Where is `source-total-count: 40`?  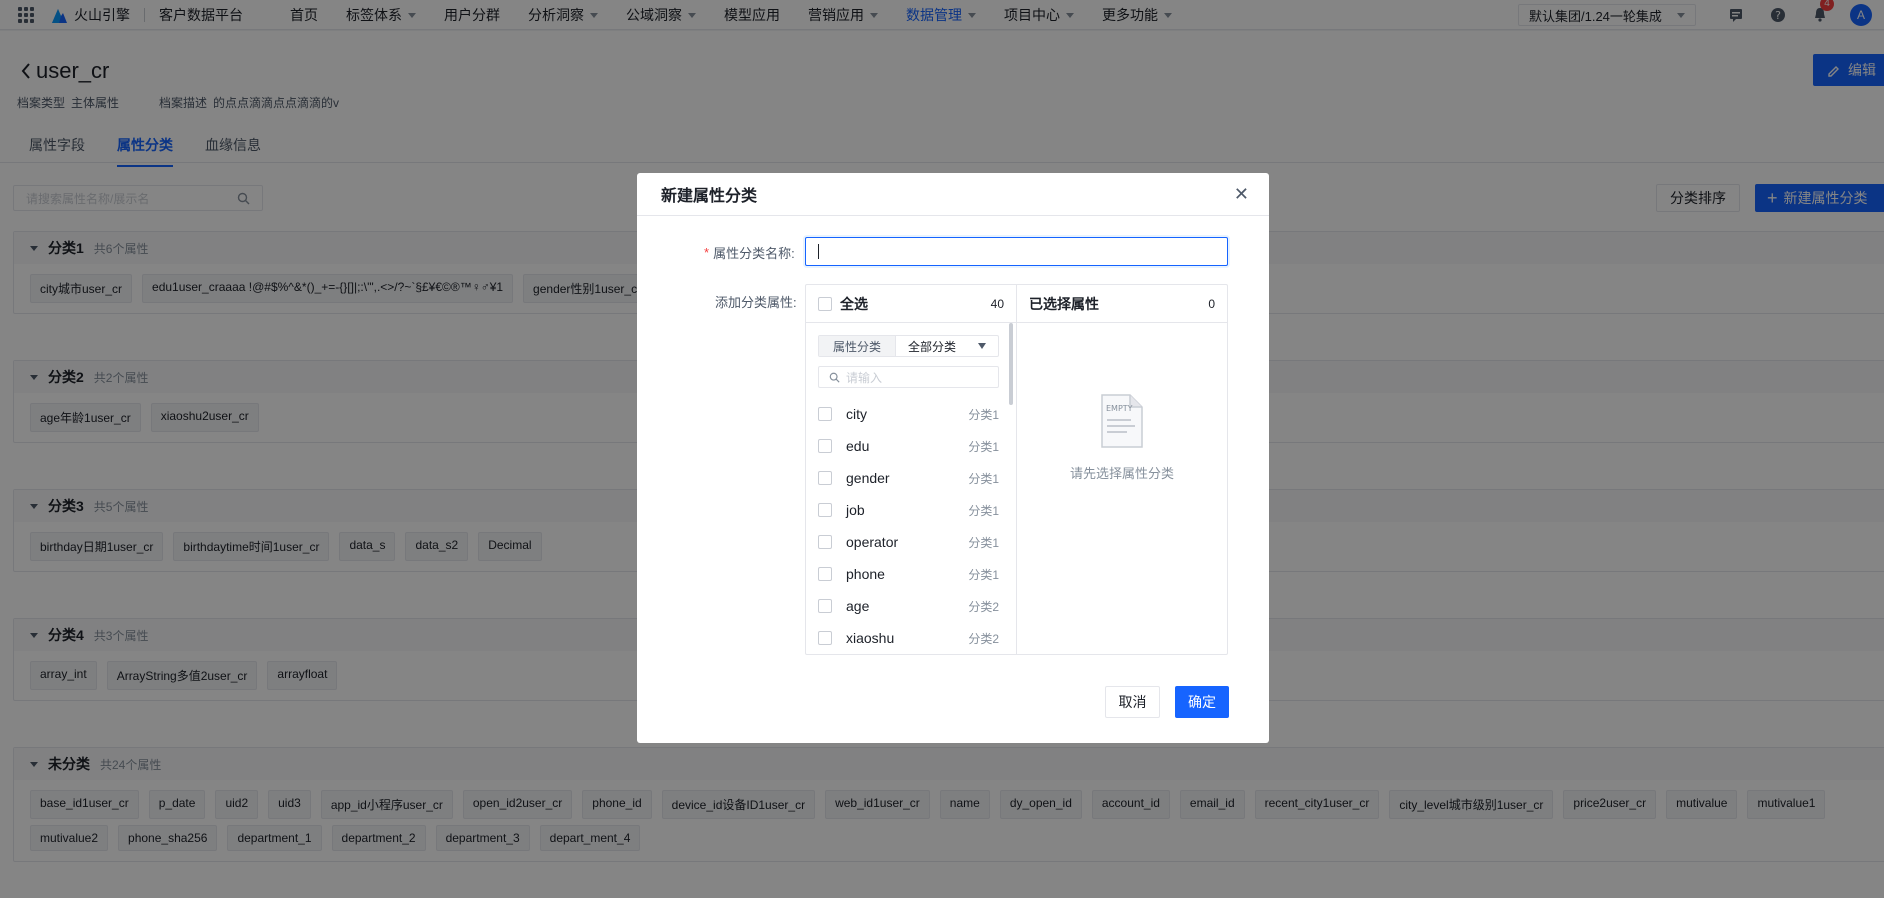 source-total-count: 40 is located at coordinates (997, 303).